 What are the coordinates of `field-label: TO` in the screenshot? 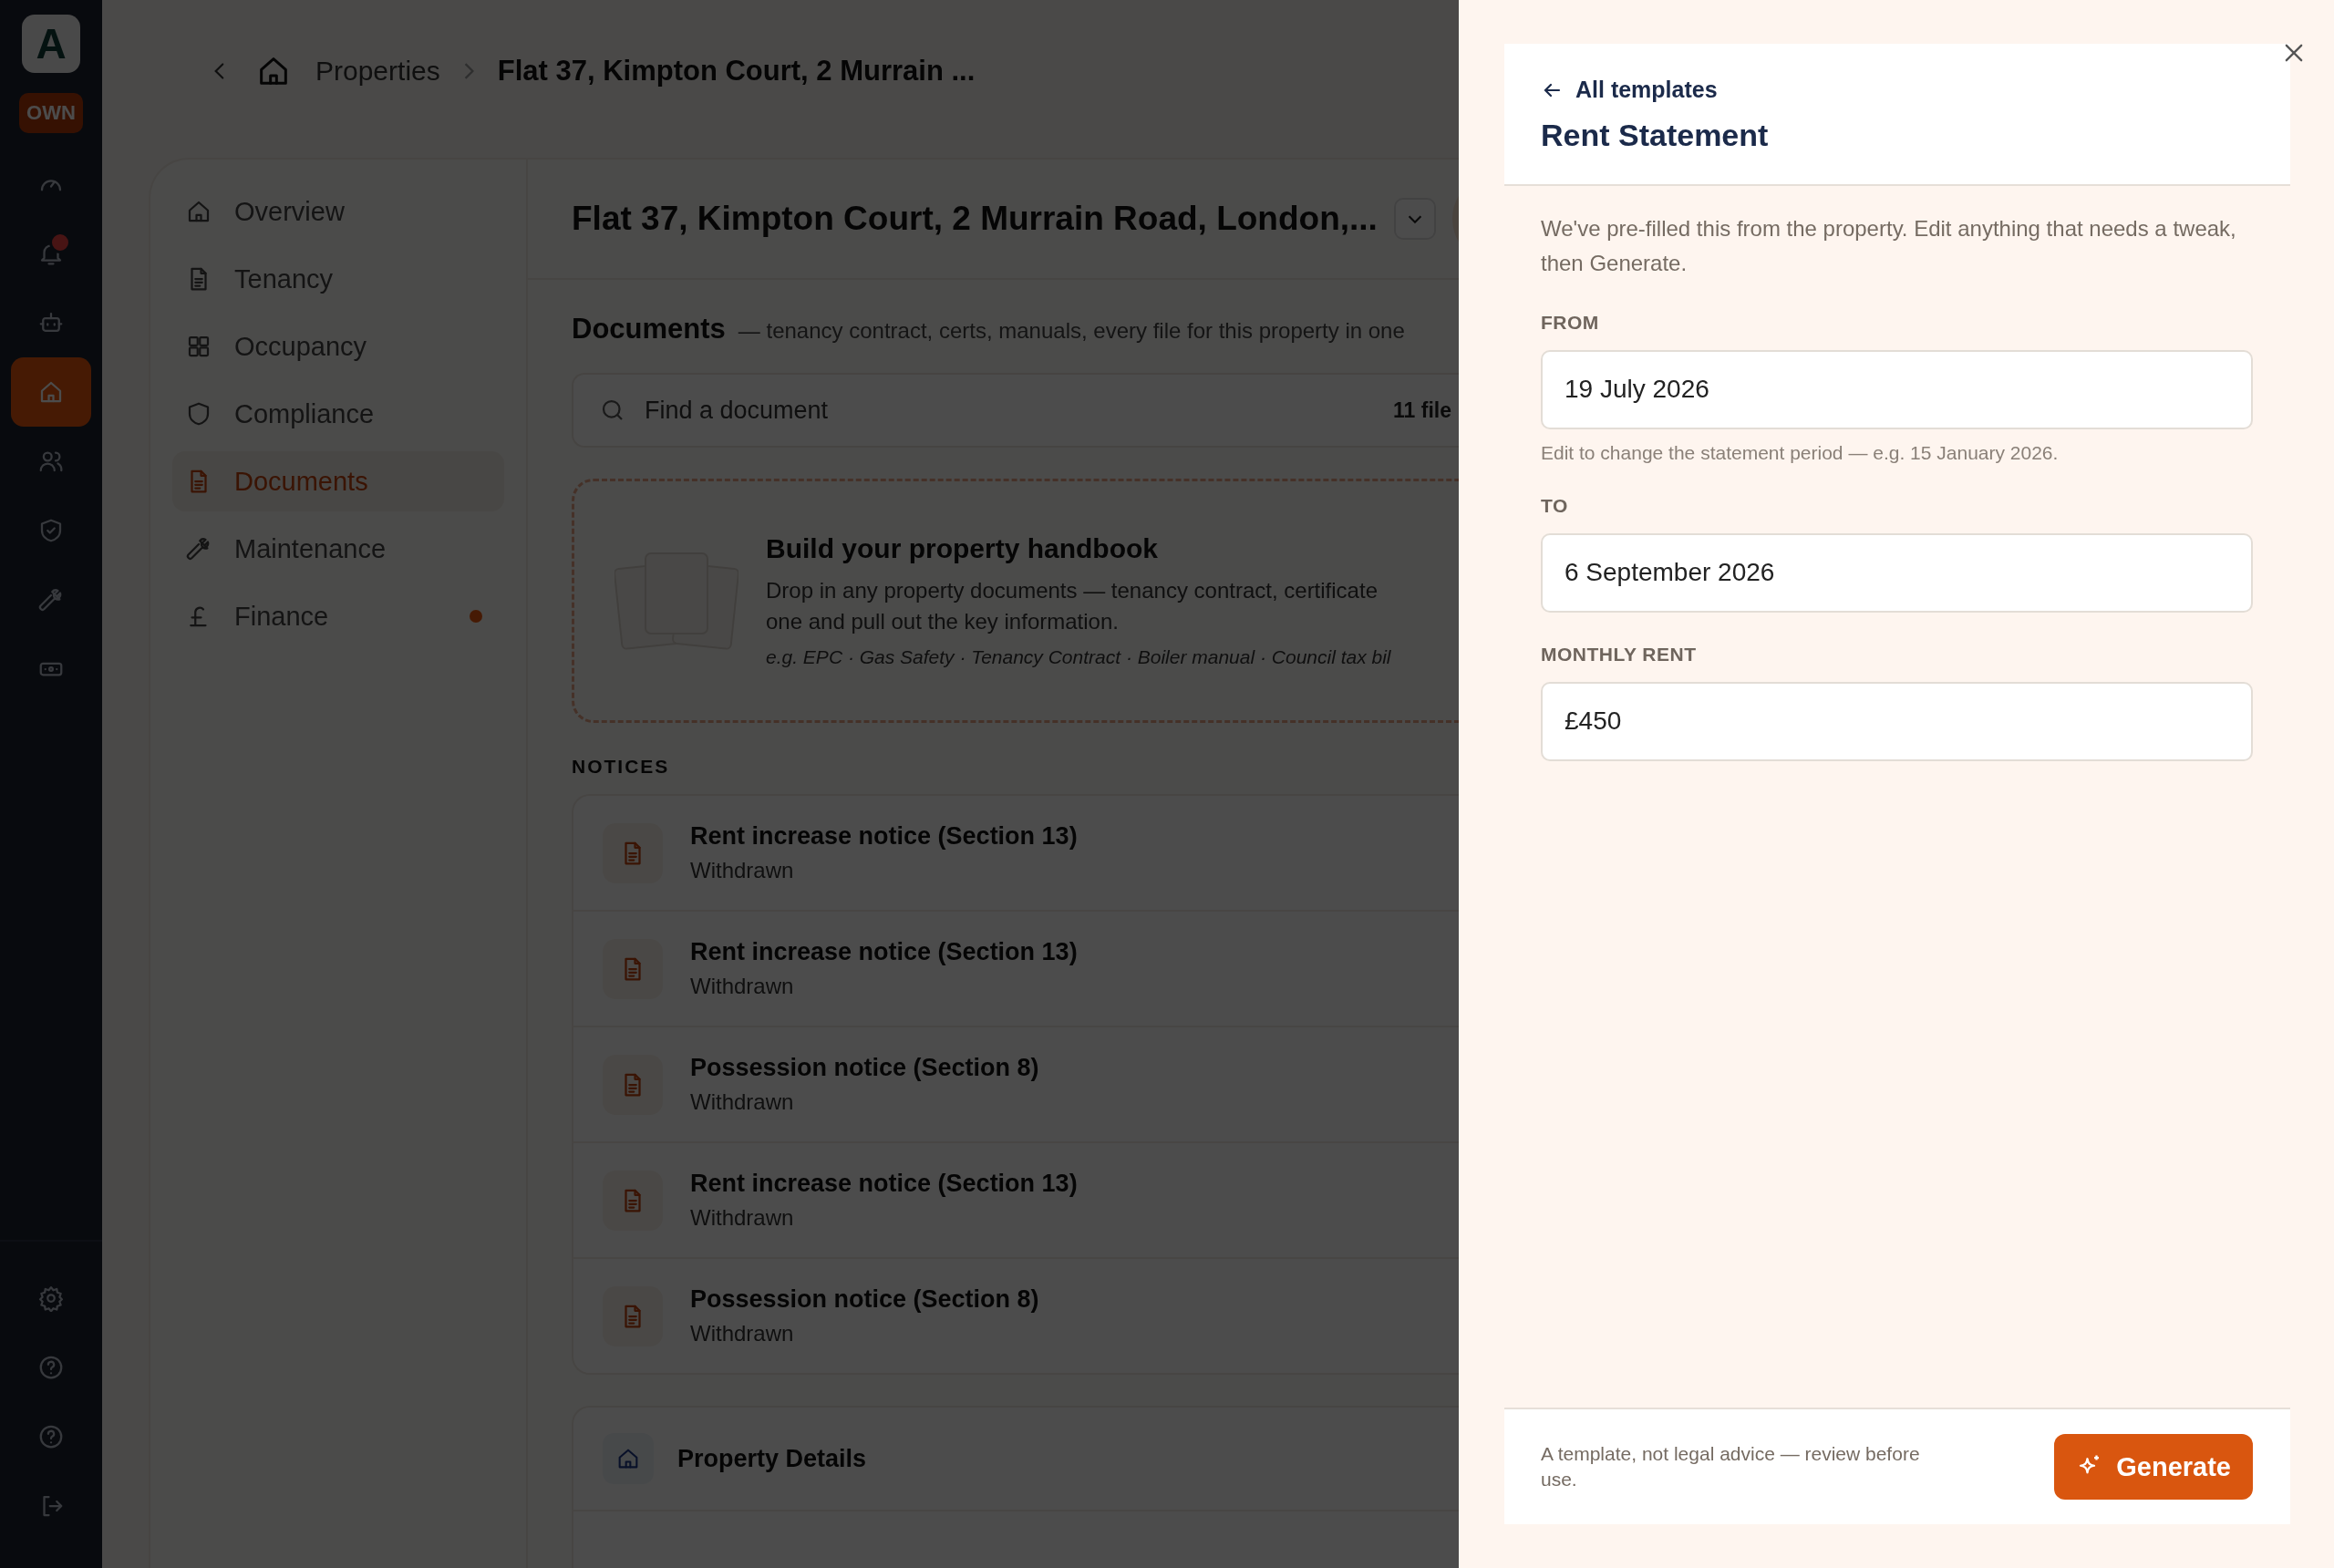 It's located at (1555, 505).